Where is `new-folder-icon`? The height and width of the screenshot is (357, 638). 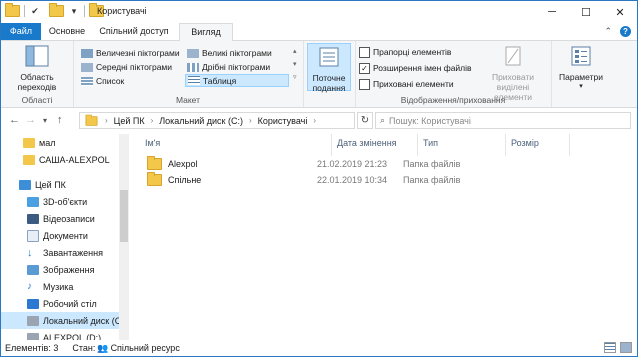 new-folder-icon is located at coordinates (56, 10).